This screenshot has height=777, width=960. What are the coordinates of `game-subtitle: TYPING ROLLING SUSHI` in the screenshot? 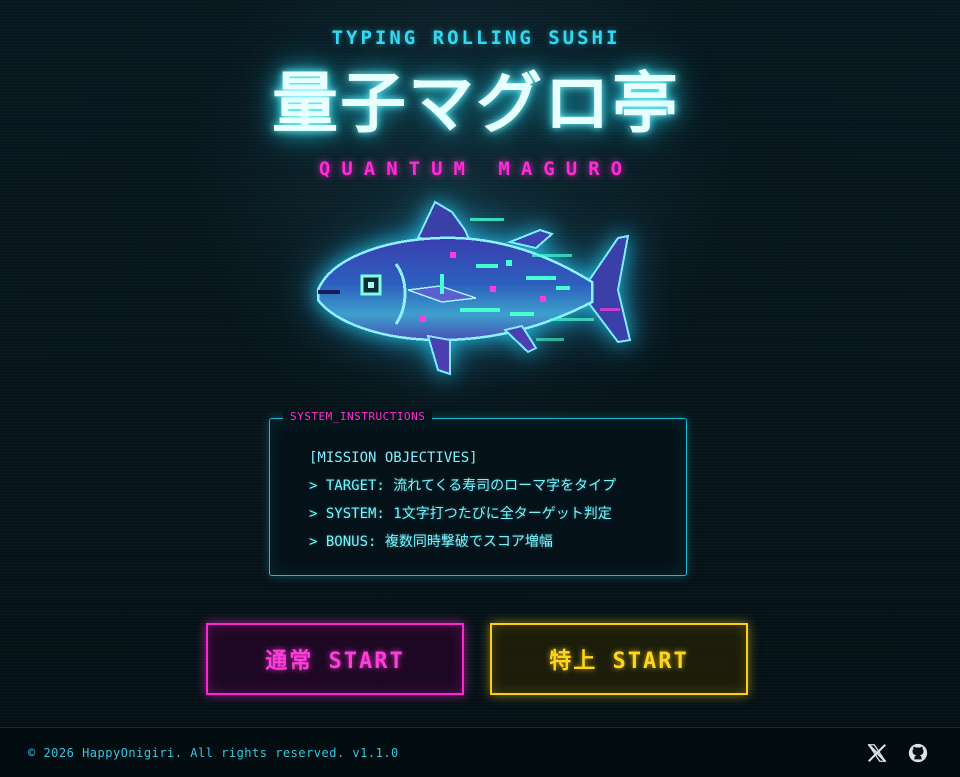 It's located at (476, 38).